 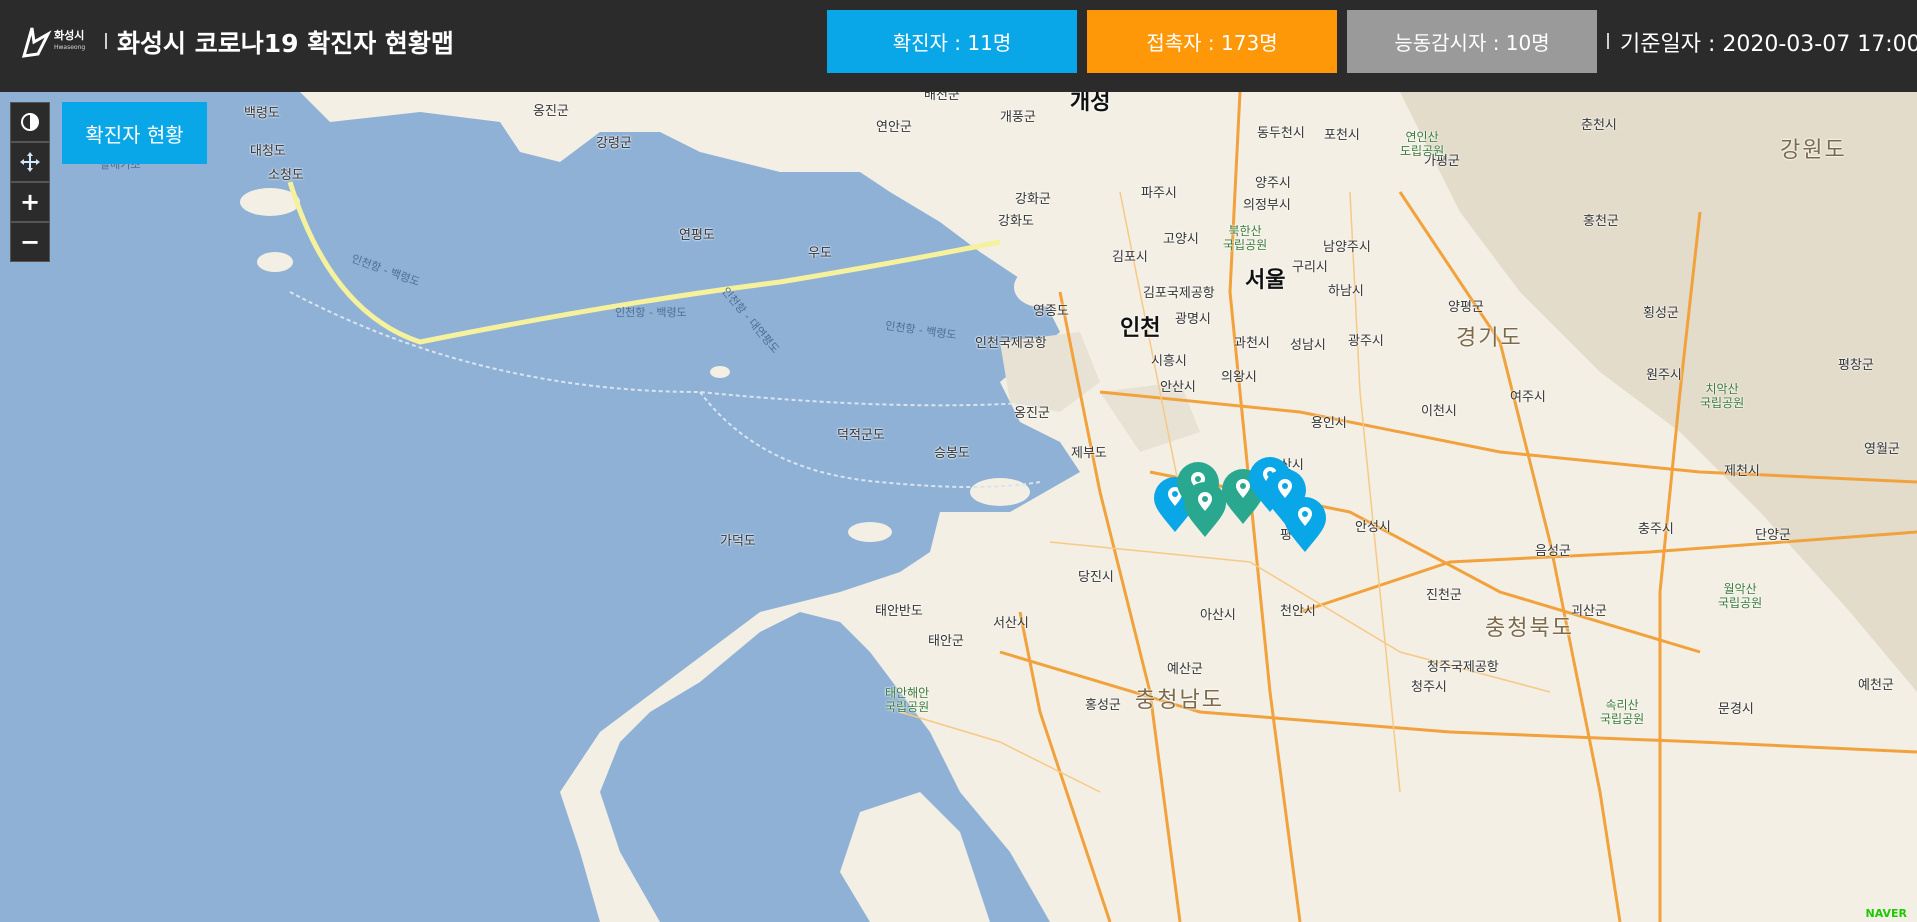 What do you see at coordinates (1096, 577) in the screenshot?
I see `label-dangjin: 당진시` at bounding box center [1096, 577].